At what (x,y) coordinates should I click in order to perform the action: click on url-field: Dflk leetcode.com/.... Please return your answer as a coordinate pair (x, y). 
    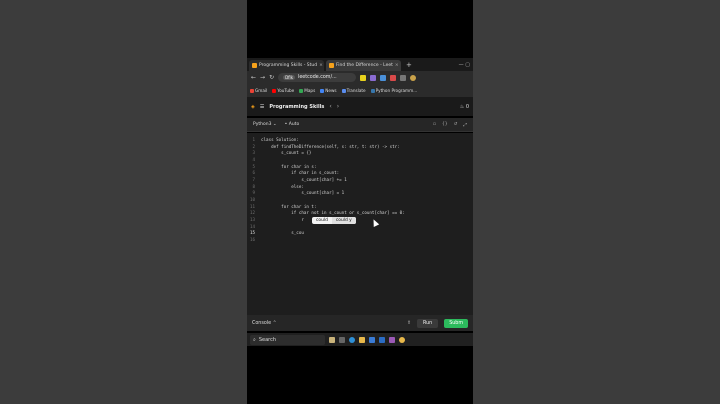
    Looking at the image, I should click on (317, 77).